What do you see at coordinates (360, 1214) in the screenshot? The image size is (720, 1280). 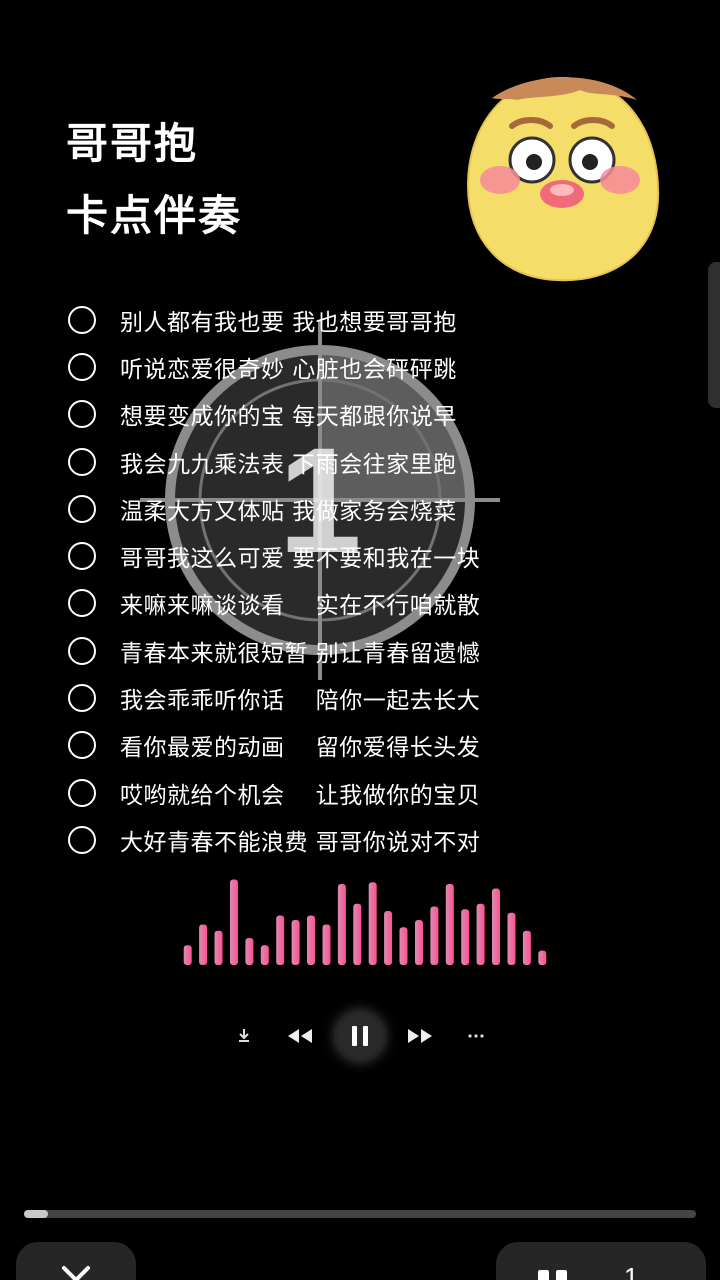 I see `video-progress-bar` at bounding box center [360, 1214].